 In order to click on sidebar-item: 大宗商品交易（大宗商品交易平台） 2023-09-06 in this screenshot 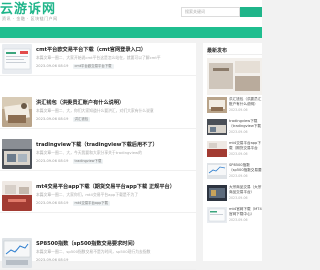, I will do `click(234, 193)`.